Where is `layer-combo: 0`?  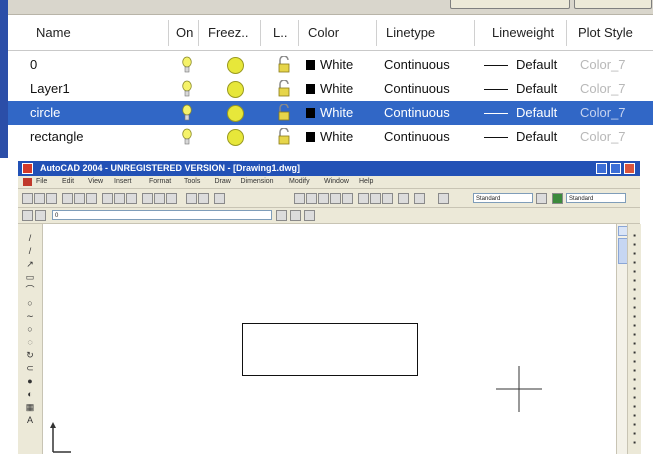
layer-combo: 0 is located at coordinates (162, 215).